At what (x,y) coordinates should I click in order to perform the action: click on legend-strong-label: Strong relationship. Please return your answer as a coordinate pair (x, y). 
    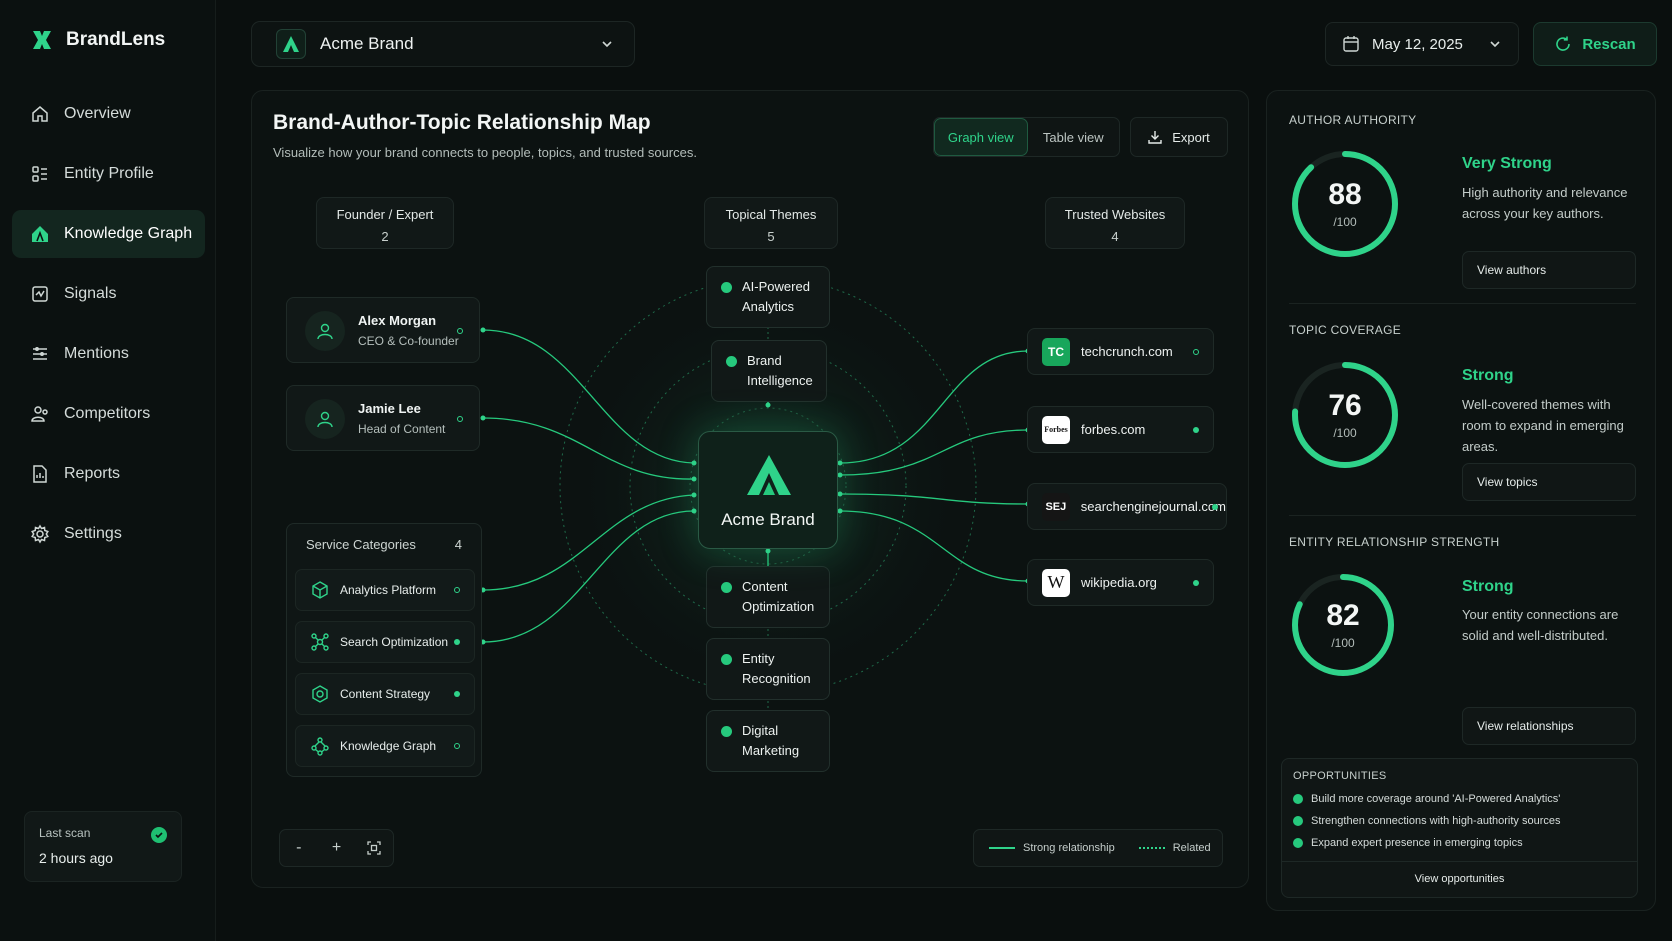
    Looking at the image, I should click on (1069, 848).